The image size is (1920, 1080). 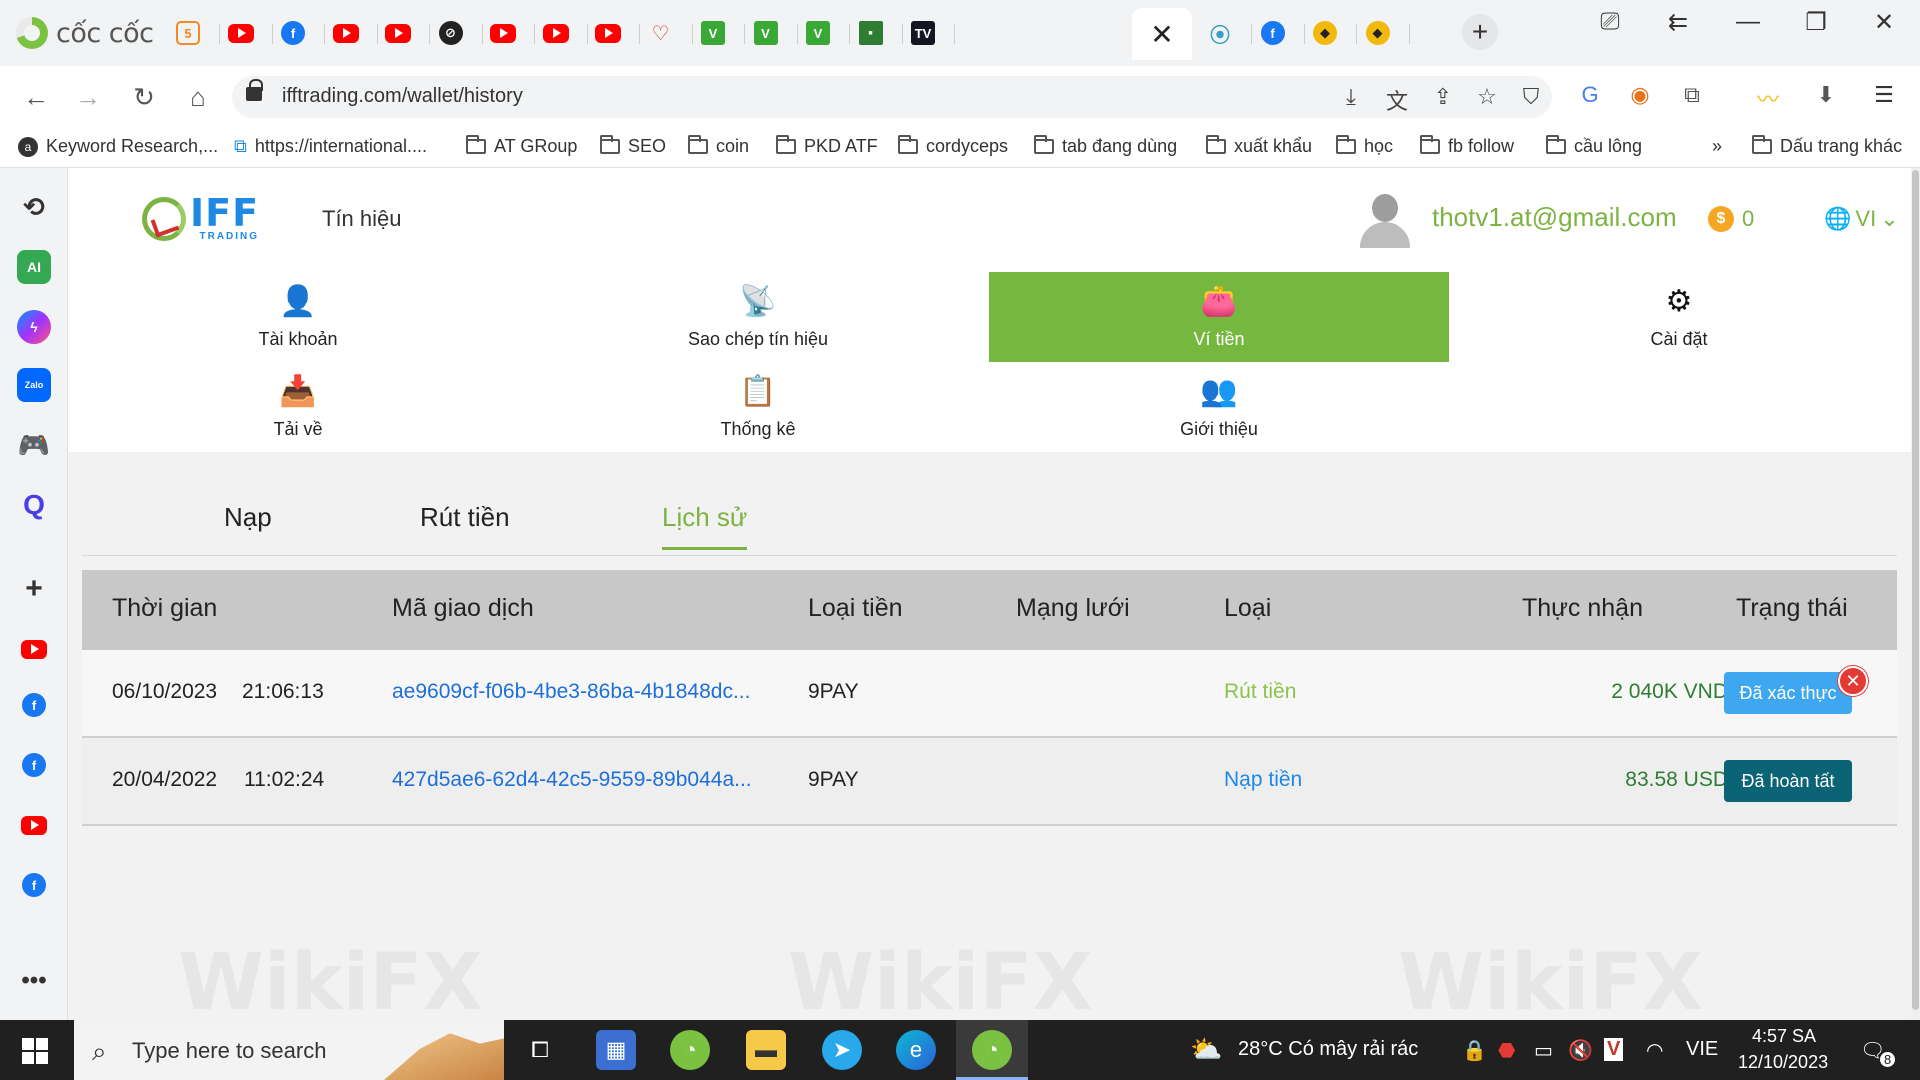 What do you see at coordinates (144, 97) in the screenshot?
I see `reload-icon: ↻` at bounding box center [144, 97].